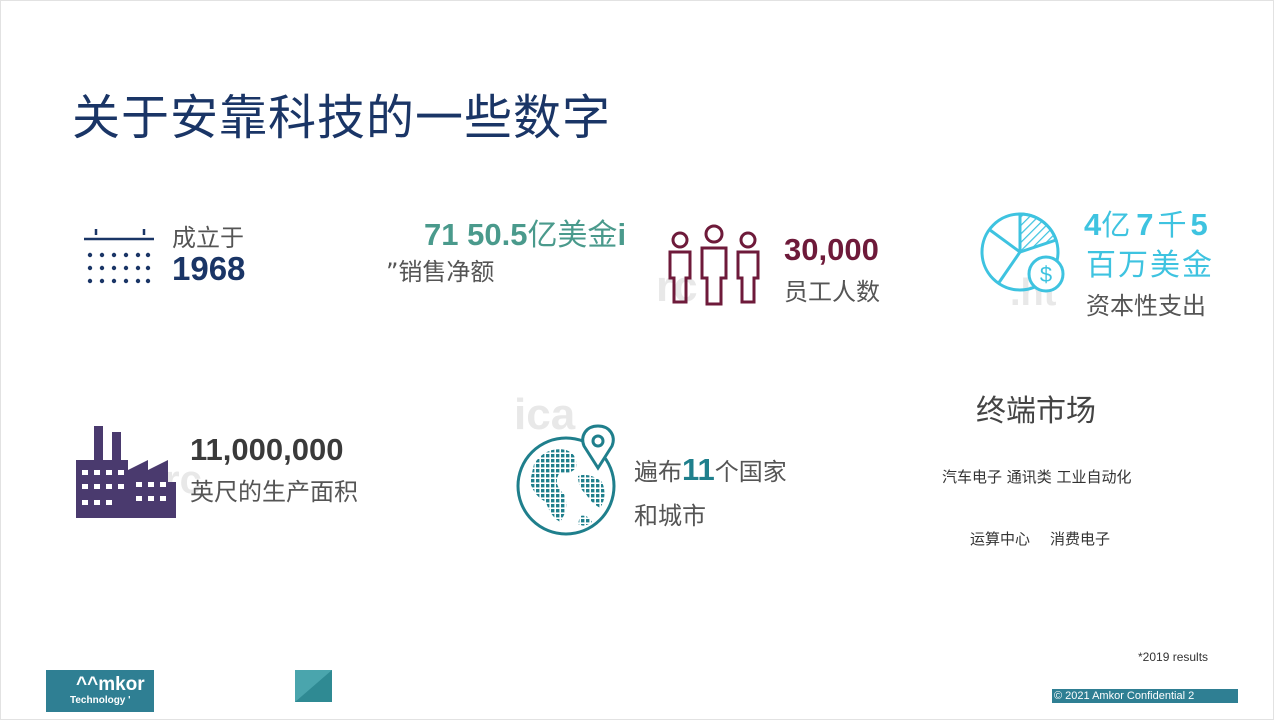 This screenshot has width=1274, height=720. I want to click on founded-year: 1968, so click(209, 268).